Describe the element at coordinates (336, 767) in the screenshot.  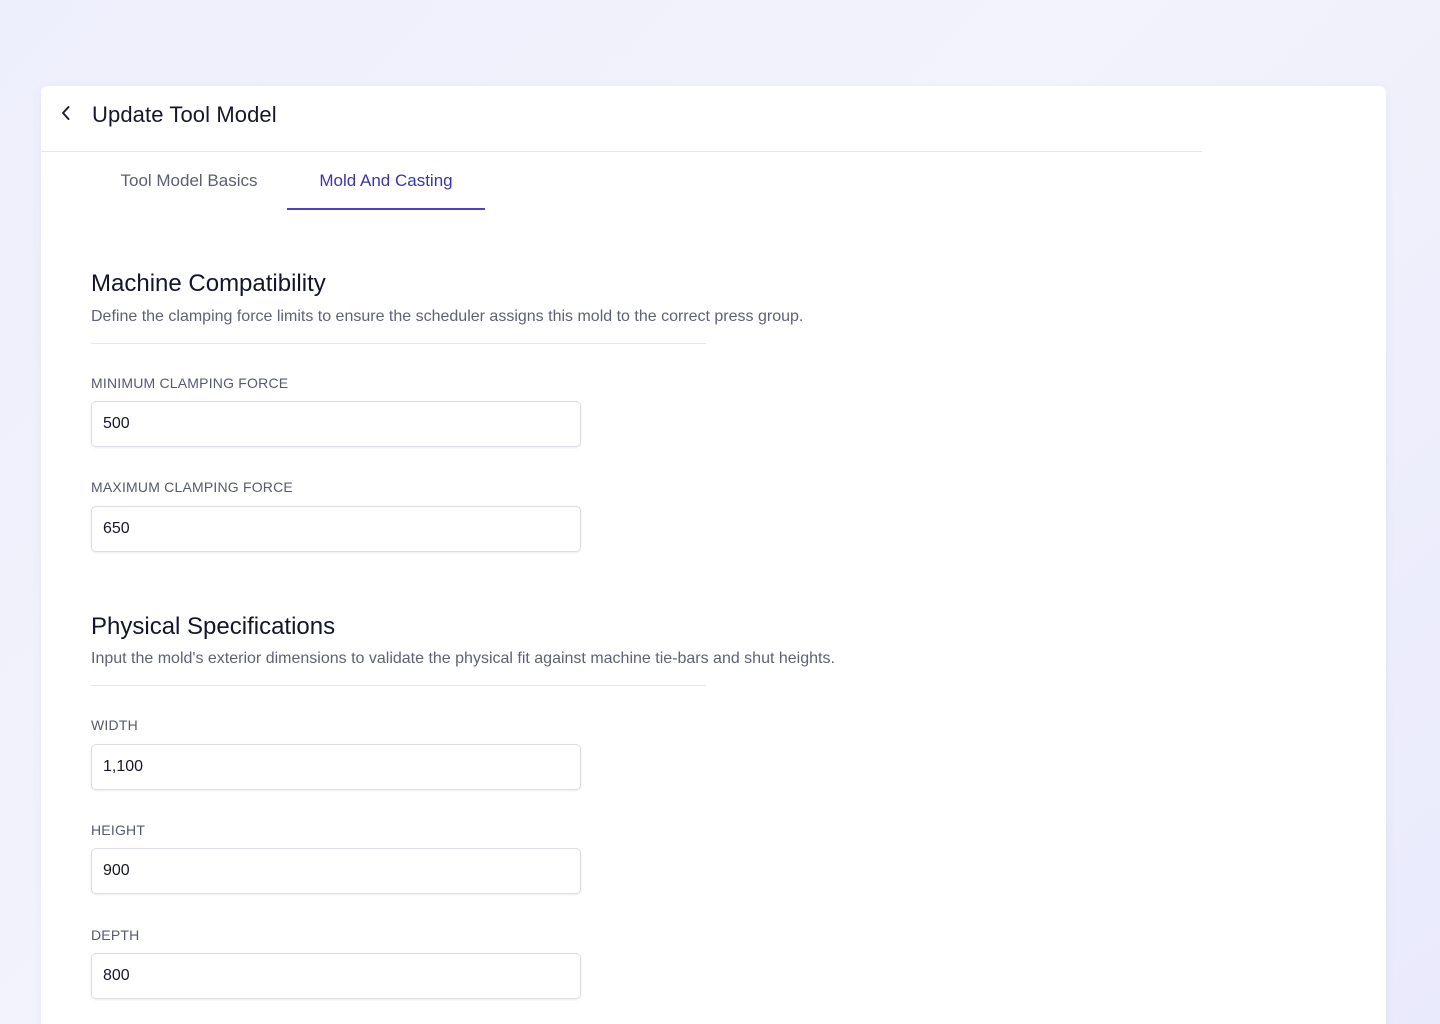
I see `width-input` at that location.